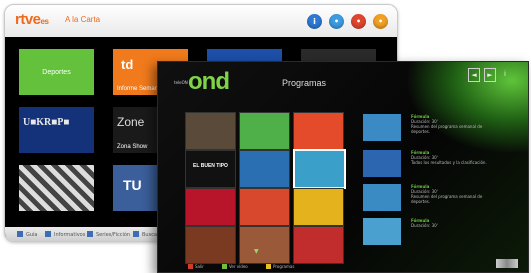 This screenshot has width=531, height=273. I want to click on ond-footer: Salir Ver vídeo Programas, so click(338, 267).